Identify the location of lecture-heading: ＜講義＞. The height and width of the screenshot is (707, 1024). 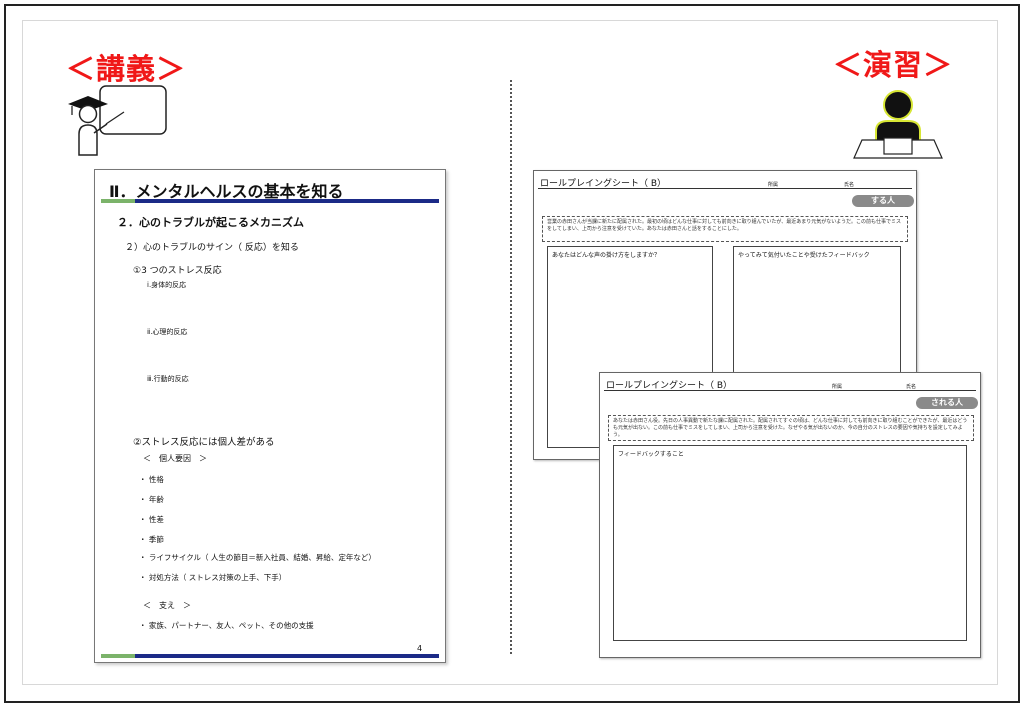
(126, 69).